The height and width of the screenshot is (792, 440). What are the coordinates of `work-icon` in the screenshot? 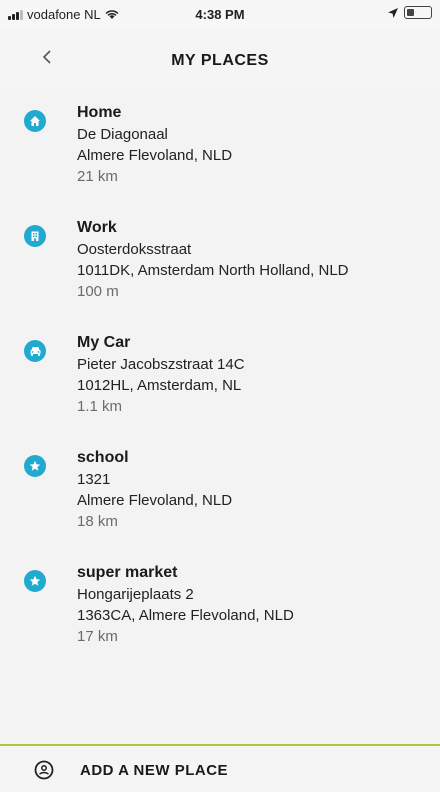 It's located at (35, 236).